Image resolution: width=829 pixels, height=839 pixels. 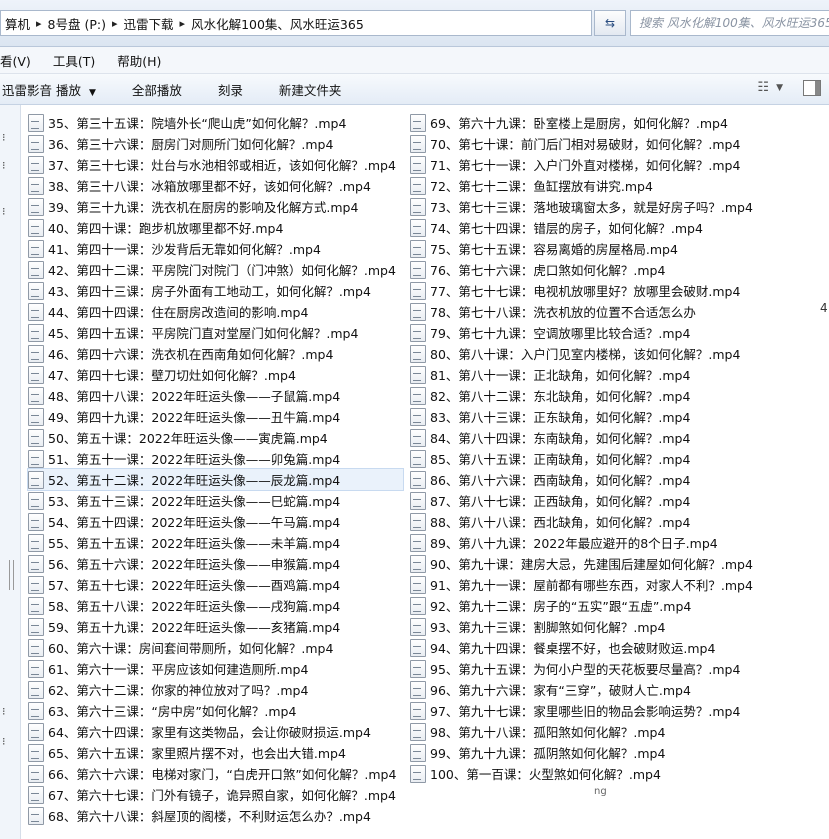 I want to click on file-item: 73、第七十三课：落地玻璃窗太多，就是好房子吗？.mp4, so click(x=619, y=206).